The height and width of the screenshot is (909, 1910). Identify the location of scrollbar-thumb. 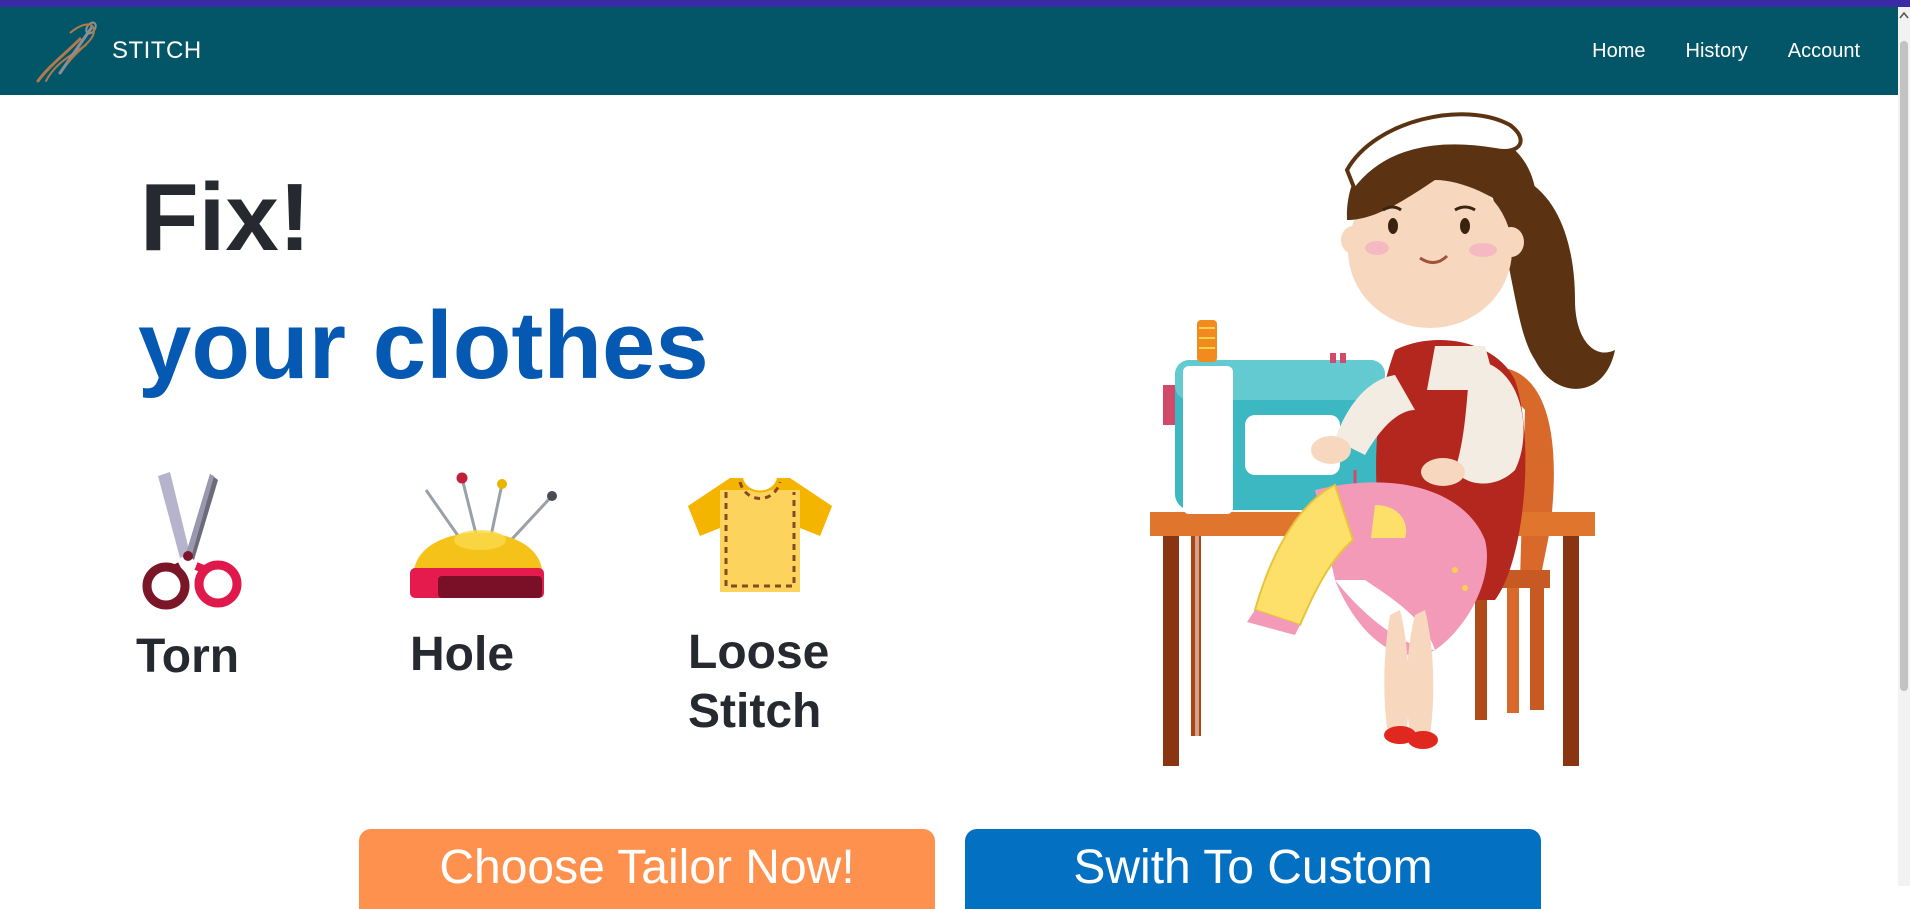
(1904, 366).